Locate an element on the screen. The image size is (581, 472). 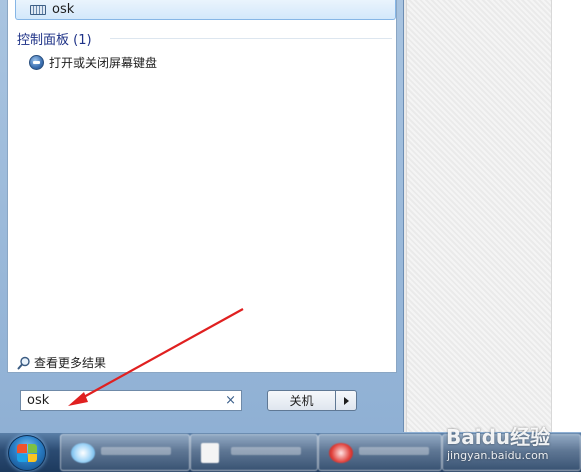
desktop-edge is located at coordinates (566, 216).